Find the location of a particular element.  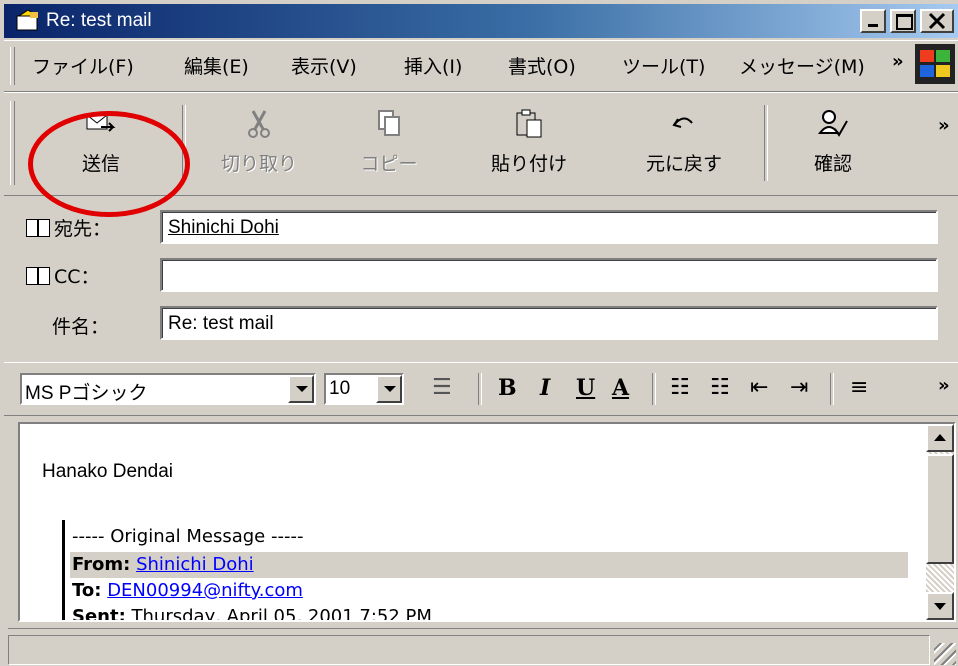

close-button is located at coordinates (937, 21).